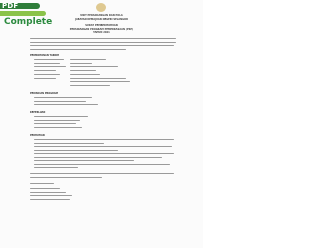  What do you see at coordinates (10, 6) in the screenshot?
I see `logo-text-top: PDF` at bounding box center [10, 6].